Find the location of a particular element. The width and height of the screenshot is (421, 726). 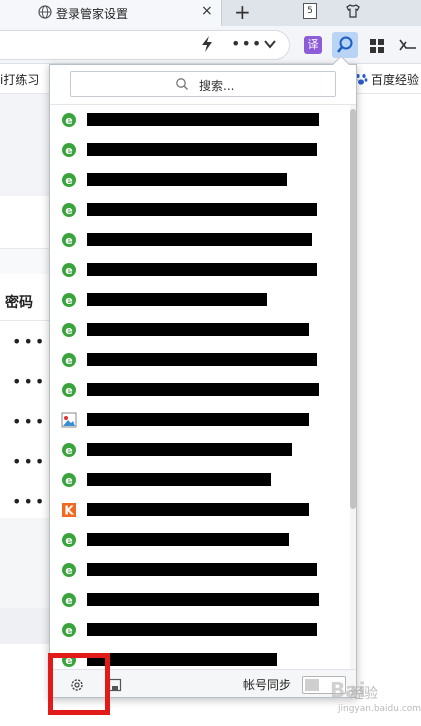

chevron-down-icon is located at coordinates (270, 44).